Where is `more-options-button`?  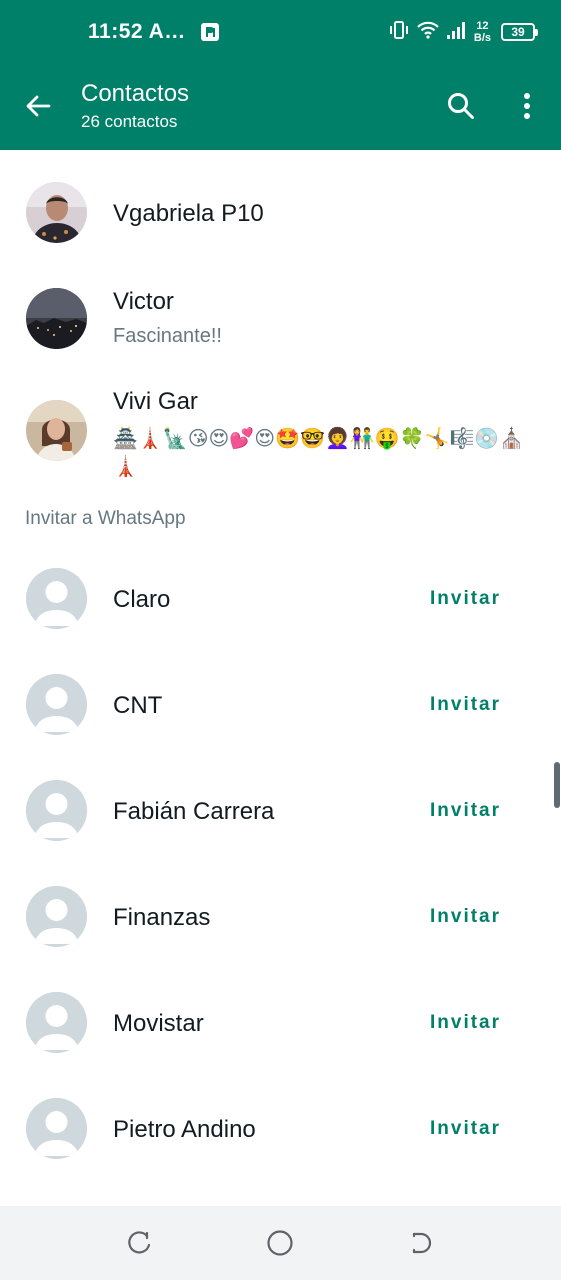
more-options-button is located at coordinates (527, 106).